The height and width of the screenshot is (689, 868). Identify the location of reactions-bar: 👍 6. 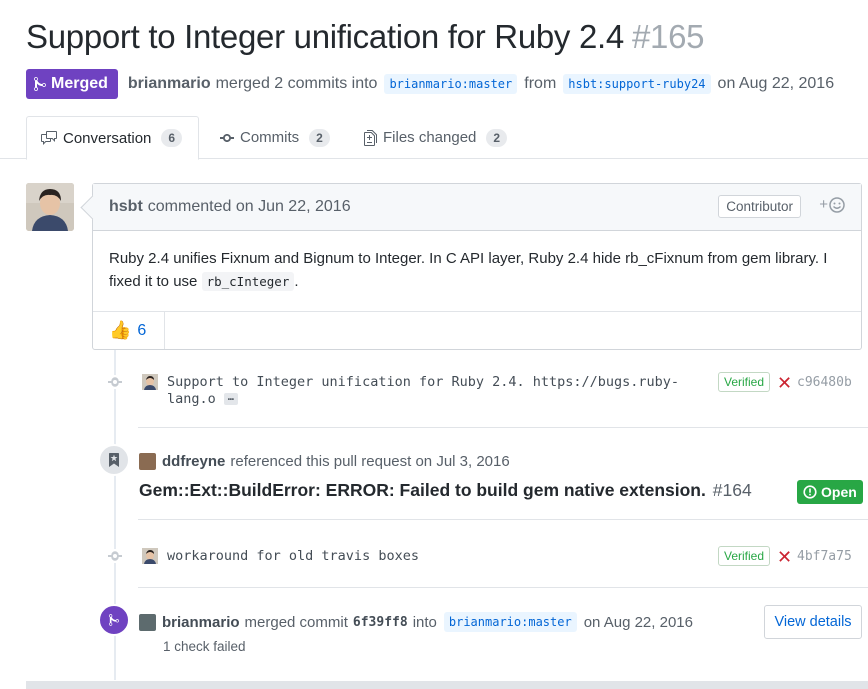
(477, 330).